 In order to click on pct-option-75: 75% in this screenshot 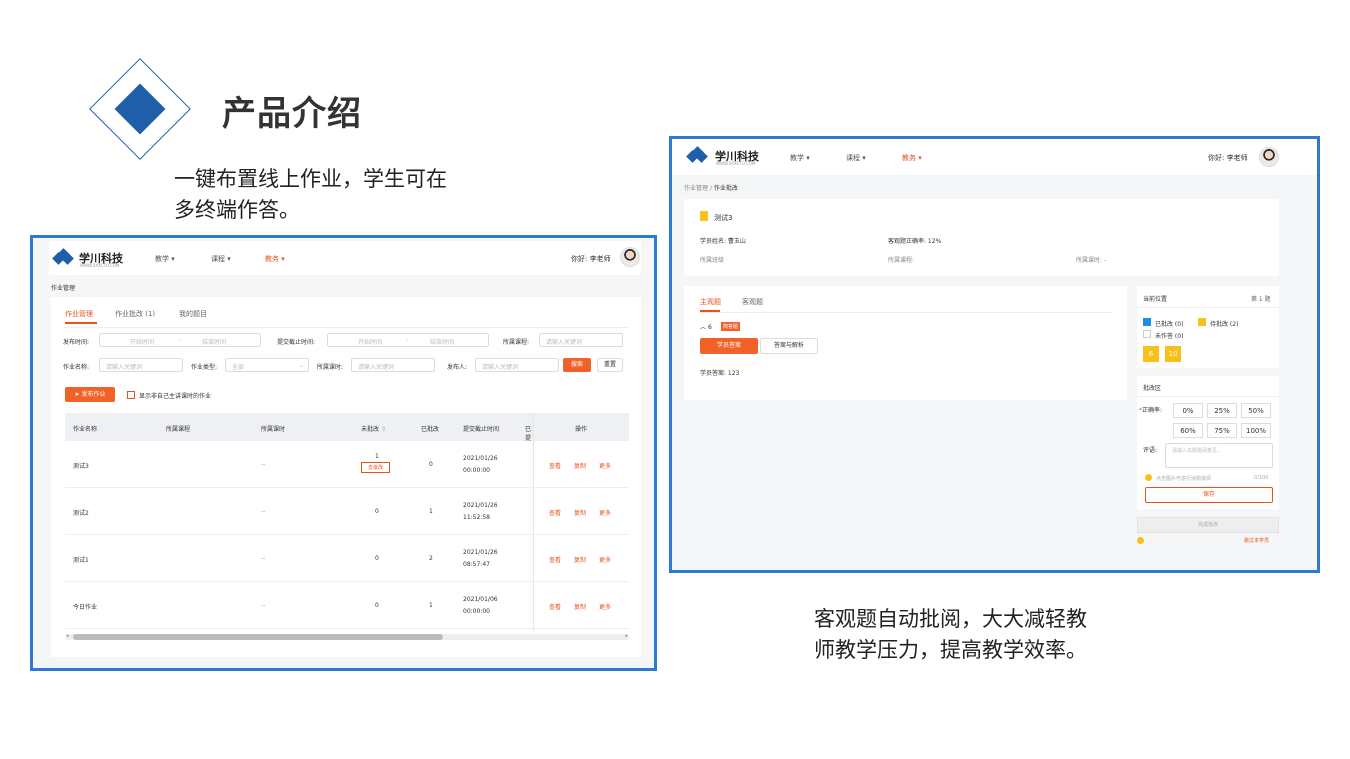, I will do `click(1222, 430)`.